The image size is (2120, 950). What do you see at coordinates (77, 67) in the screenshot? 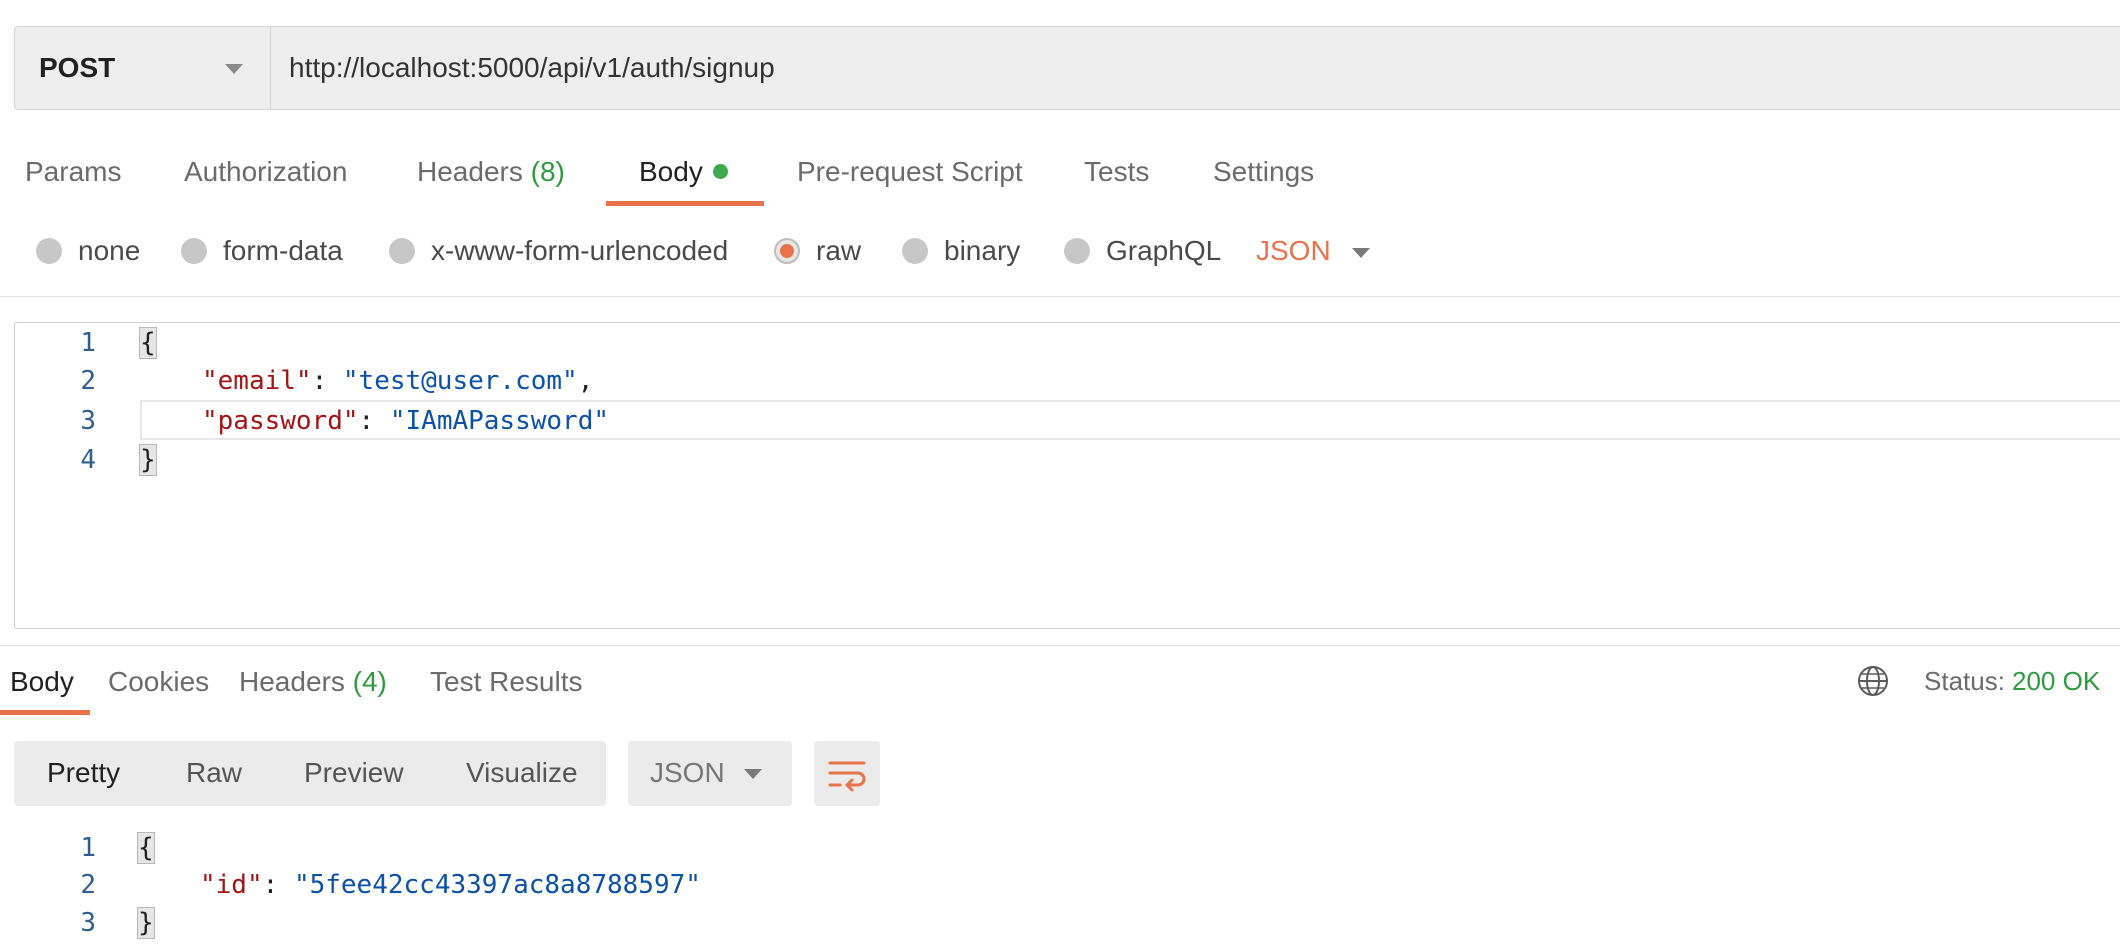
I see `method-label: POST` at bounding box center [77, 67].